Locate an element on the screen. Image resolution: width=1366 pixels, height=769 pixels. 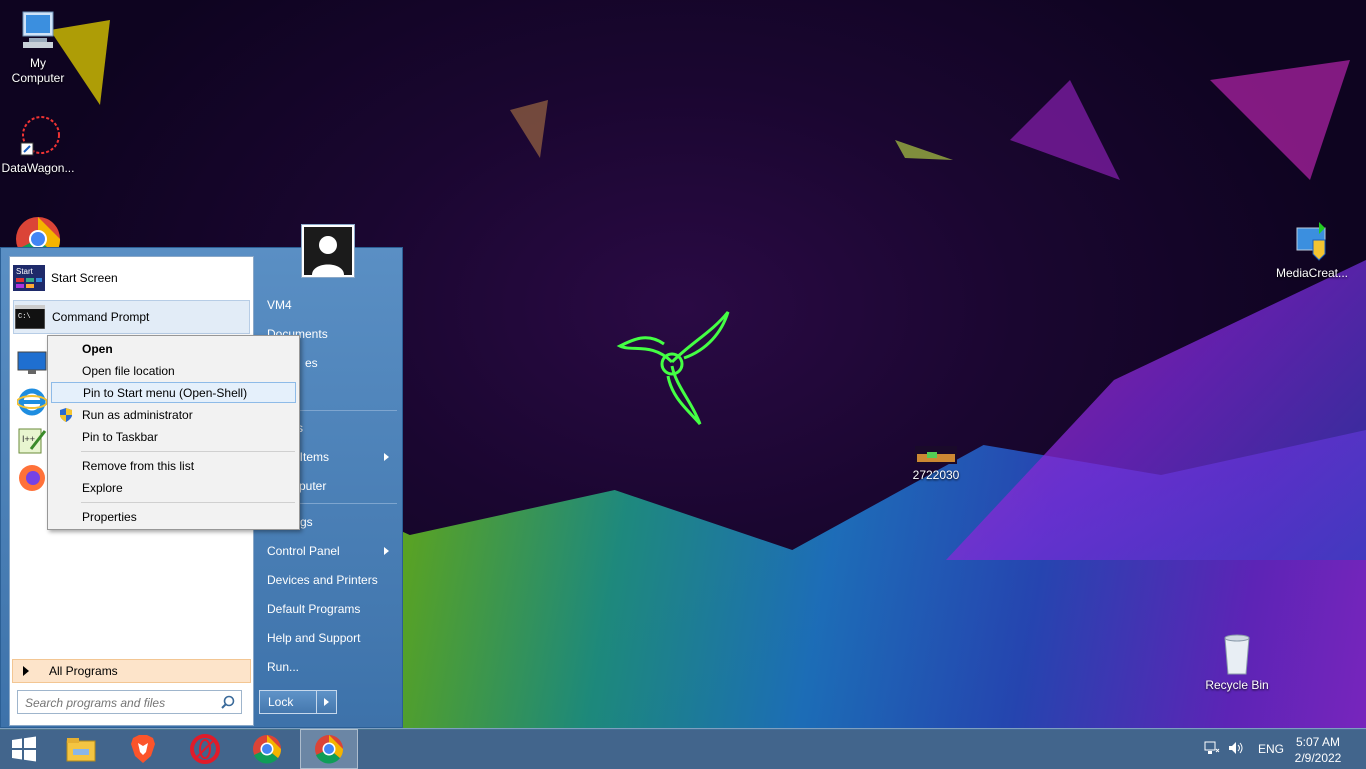
start-menu-control-panel: Control Panel is located at coordinates (329, 551).